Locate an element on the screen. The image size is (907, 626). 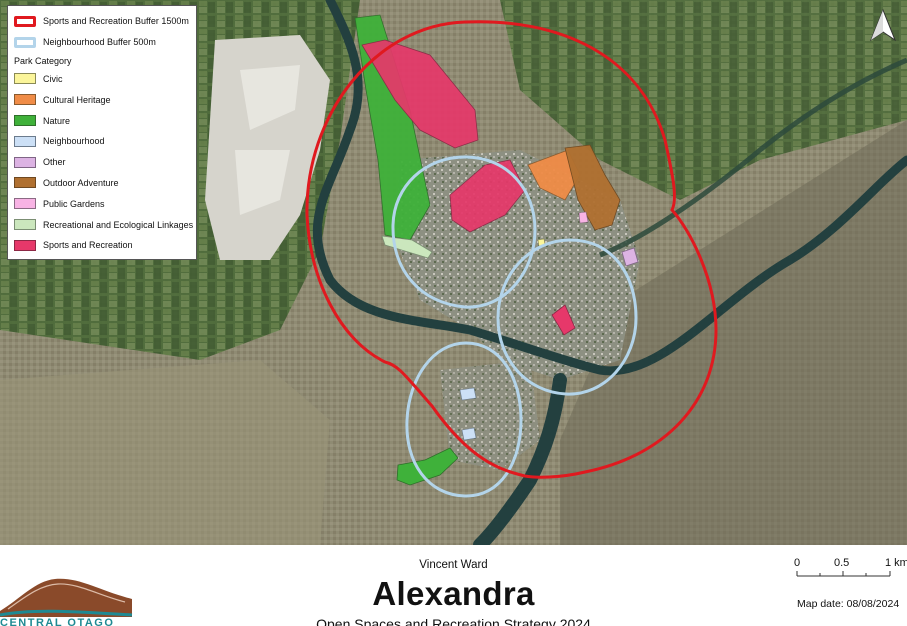
legend-label: Recreational and Ecological Linkages is located at coordinates (118, 224).